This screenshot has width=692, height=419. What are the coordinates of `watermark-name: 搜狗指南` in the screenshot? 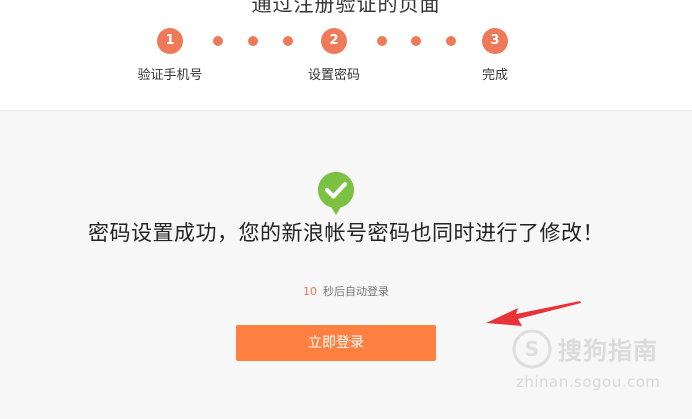 It's located at (608, 351).